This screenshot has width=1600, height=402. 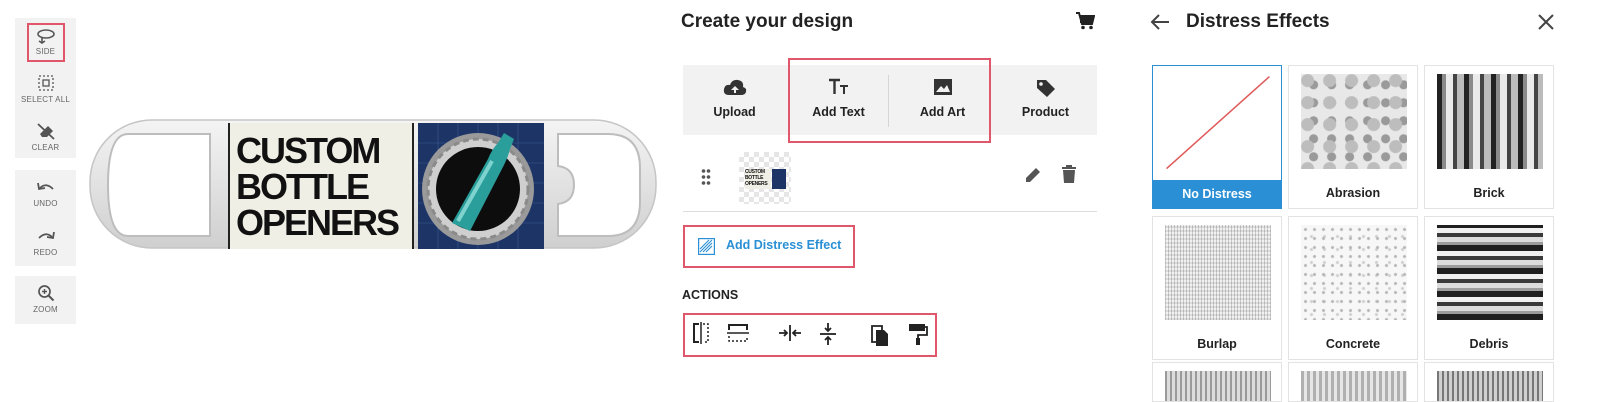 I want to click on bottle-cap-icon, so click(x=481, y=186).